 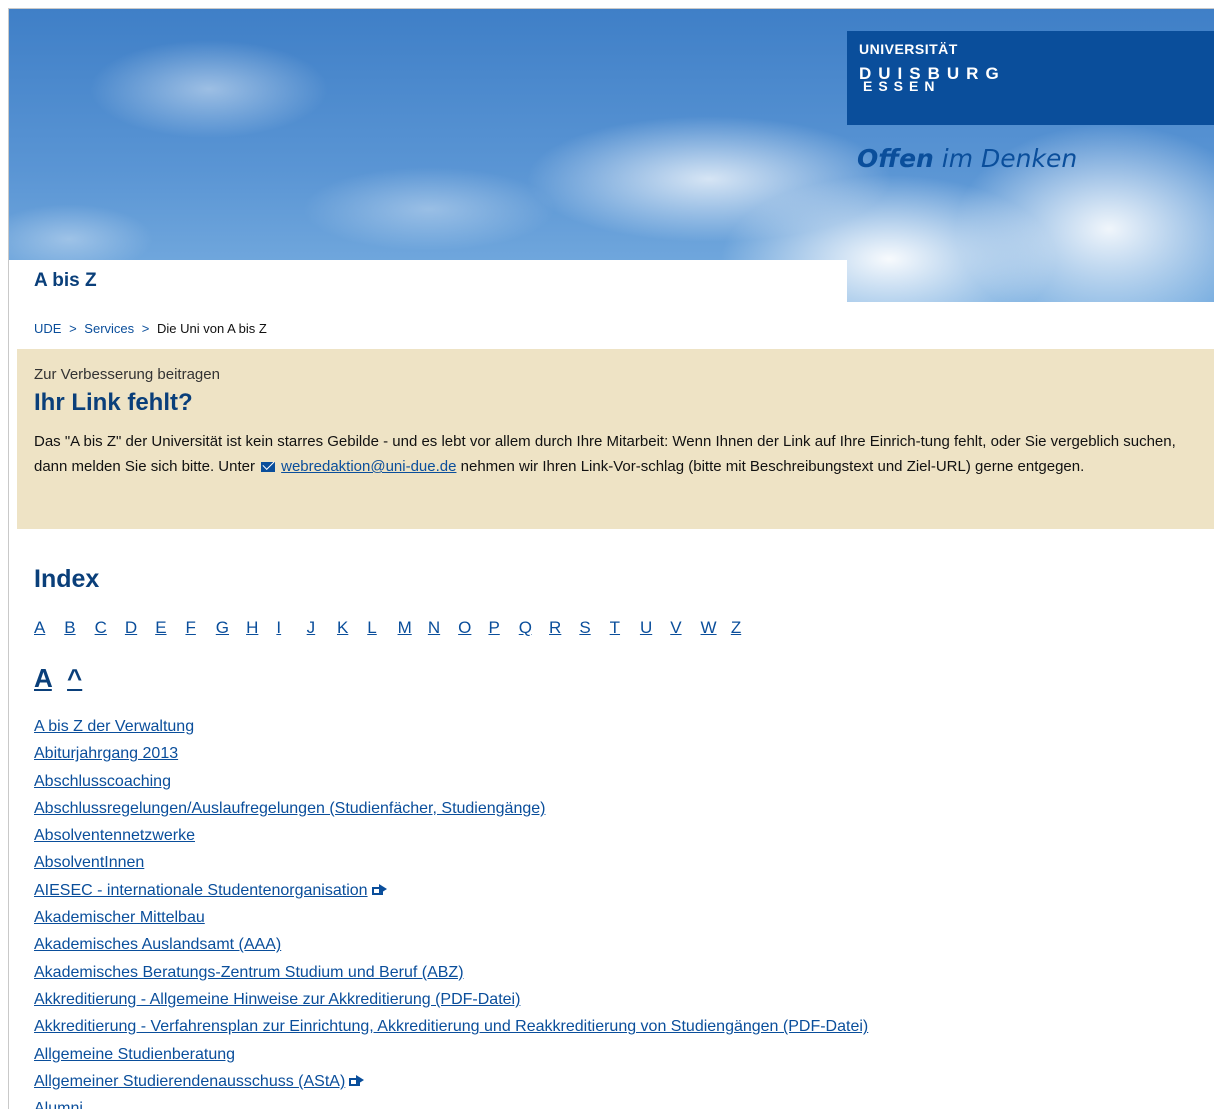 I want to click on letter-index-nav: ABCDEFGHIJKLMNOPQRSTUVWZ, so click(x=397, y=628).